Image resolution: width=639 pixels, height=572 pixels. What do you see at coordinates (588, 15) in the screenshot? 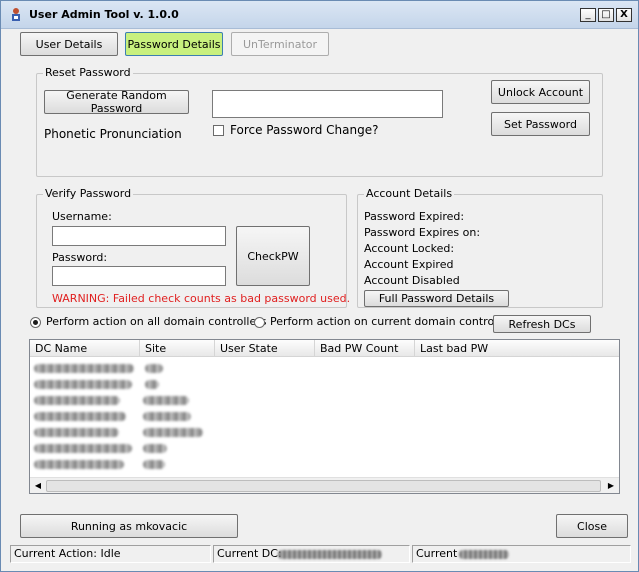
I see `minimize-button: _` at bounding box center [588, 15].